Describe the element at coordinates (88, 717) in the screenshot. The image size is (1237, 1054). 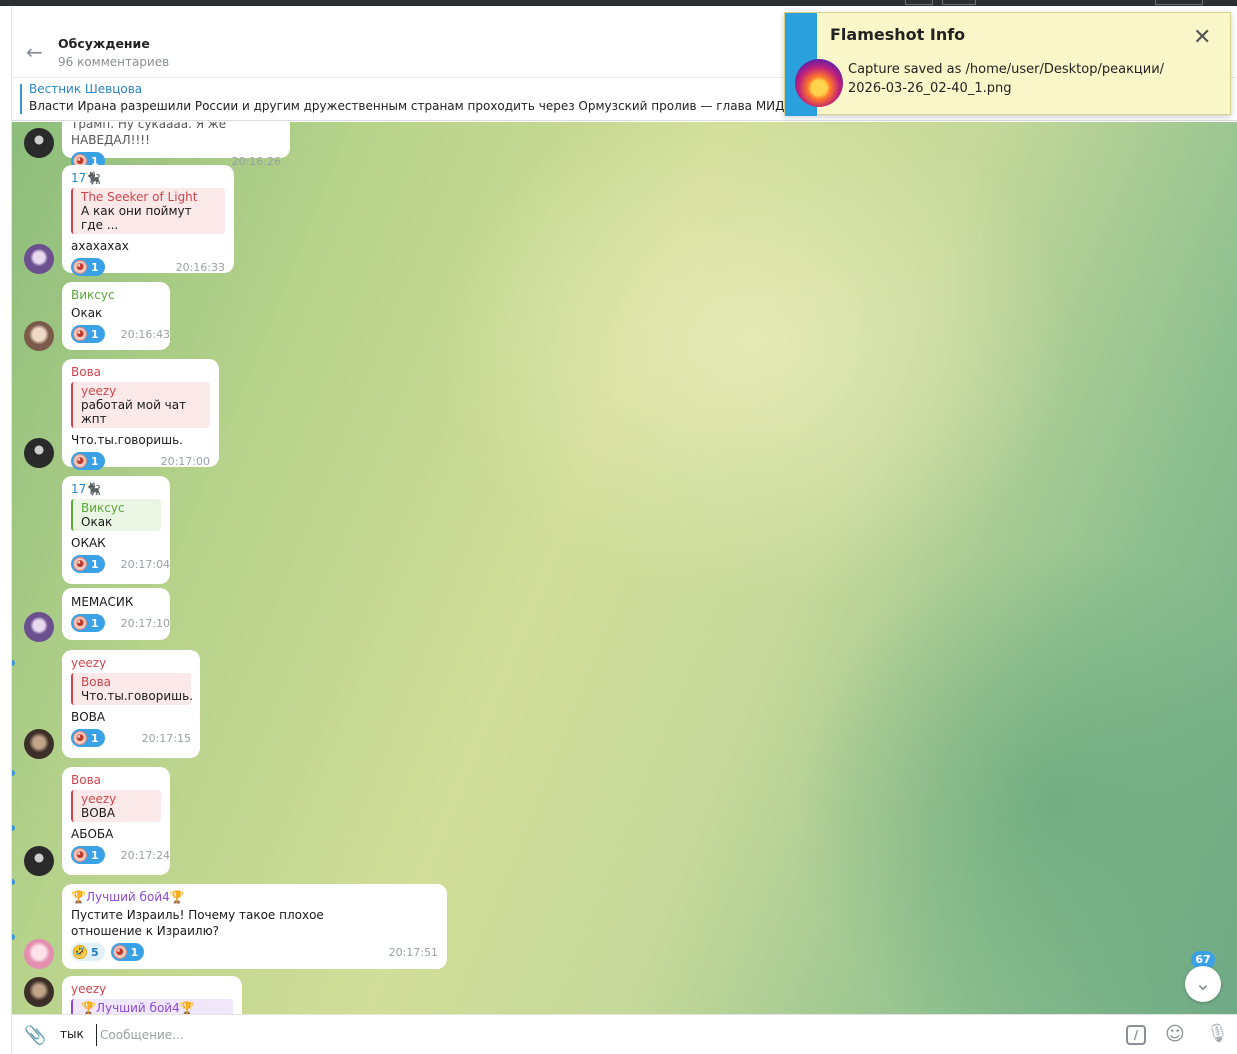
I see `message-text: ВОВА` at that location.